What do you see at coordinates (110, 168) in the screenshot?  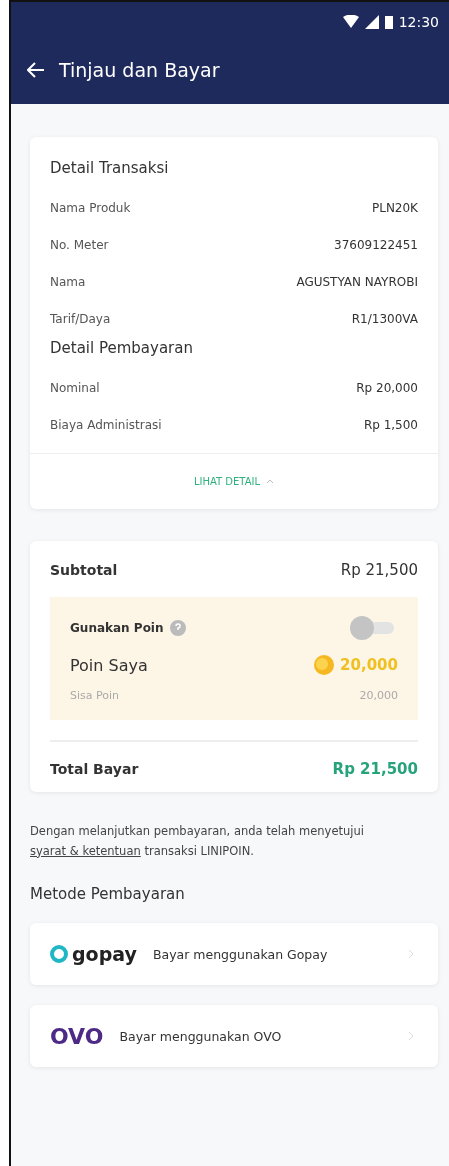 I see `section-title: Detail Transaksi` at bounding box center [110, 168].